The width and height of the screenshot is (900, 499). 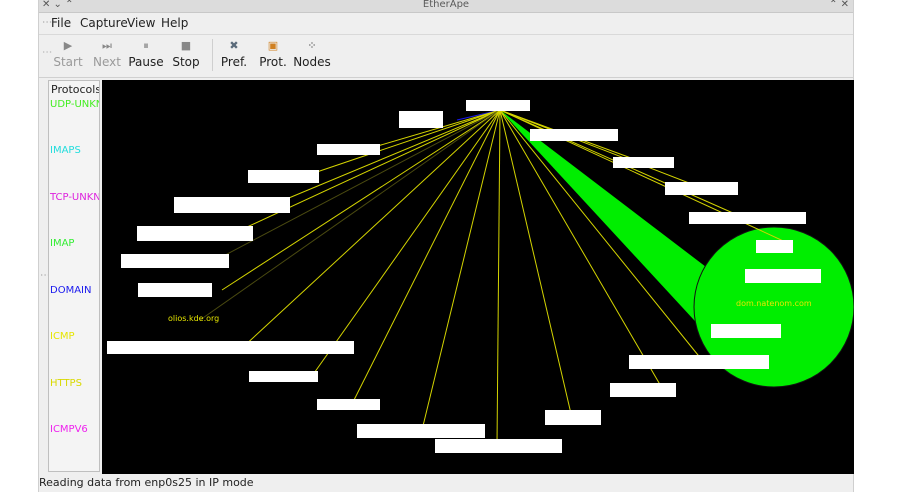 What do you see at coordinates (839, 5) in the screenshot?
I see `window-controls-right: ⌃ ✕` at bounding box center [839, 5].